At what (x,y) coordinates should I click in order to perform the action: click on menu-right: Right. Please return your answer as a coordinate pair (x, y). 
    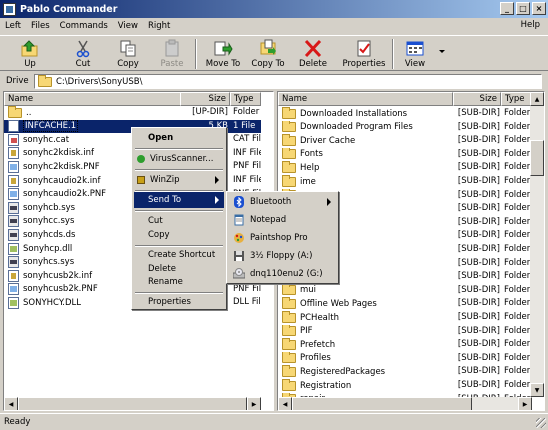
    Looking at the image, I should click on (159, 26).